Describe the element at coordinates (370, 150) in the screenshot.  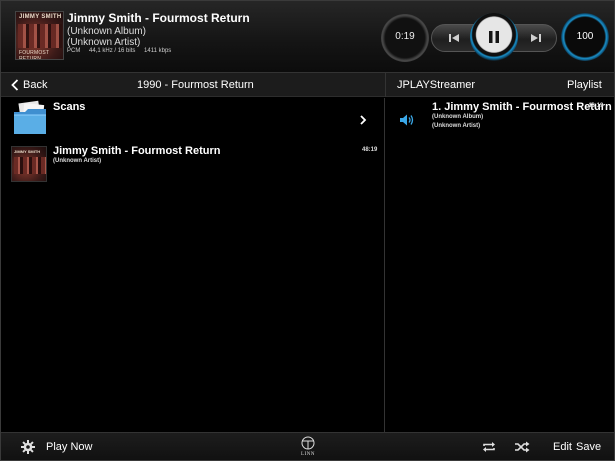
I see `track-duration: 48:19` at that location.